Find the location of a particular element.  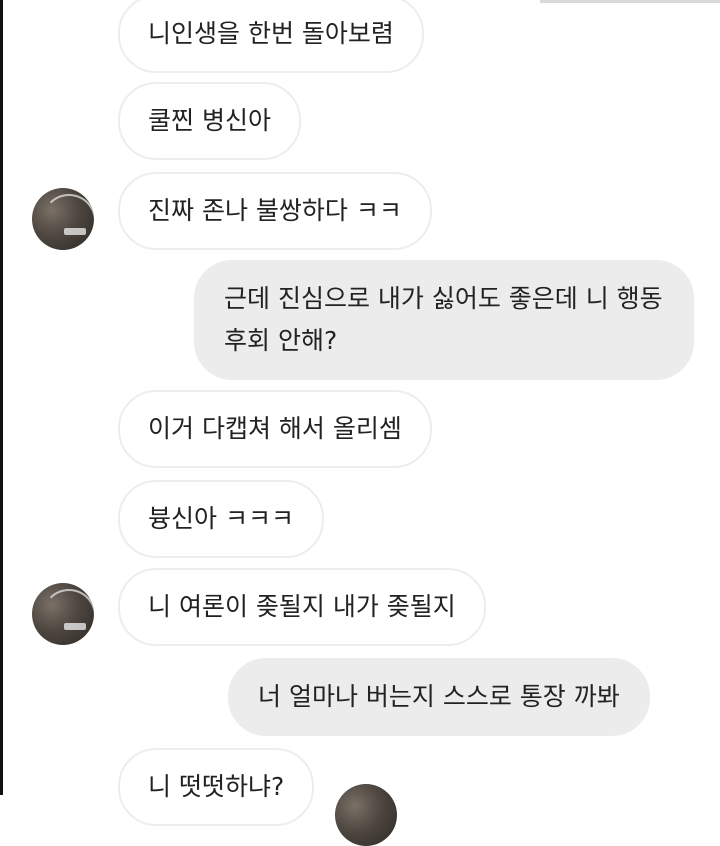

message-bubble-received: 쿨찐 병신아 is located at coordinates (209, 121).